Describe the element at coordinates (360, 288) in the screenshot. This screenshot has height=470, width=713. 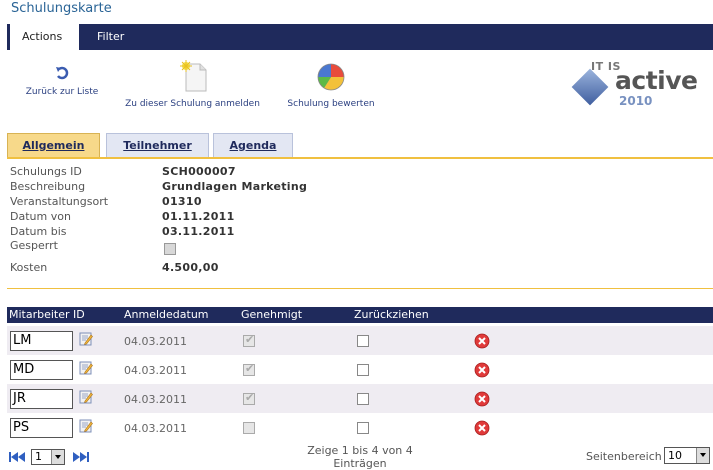
I see `section-divider` at that location.